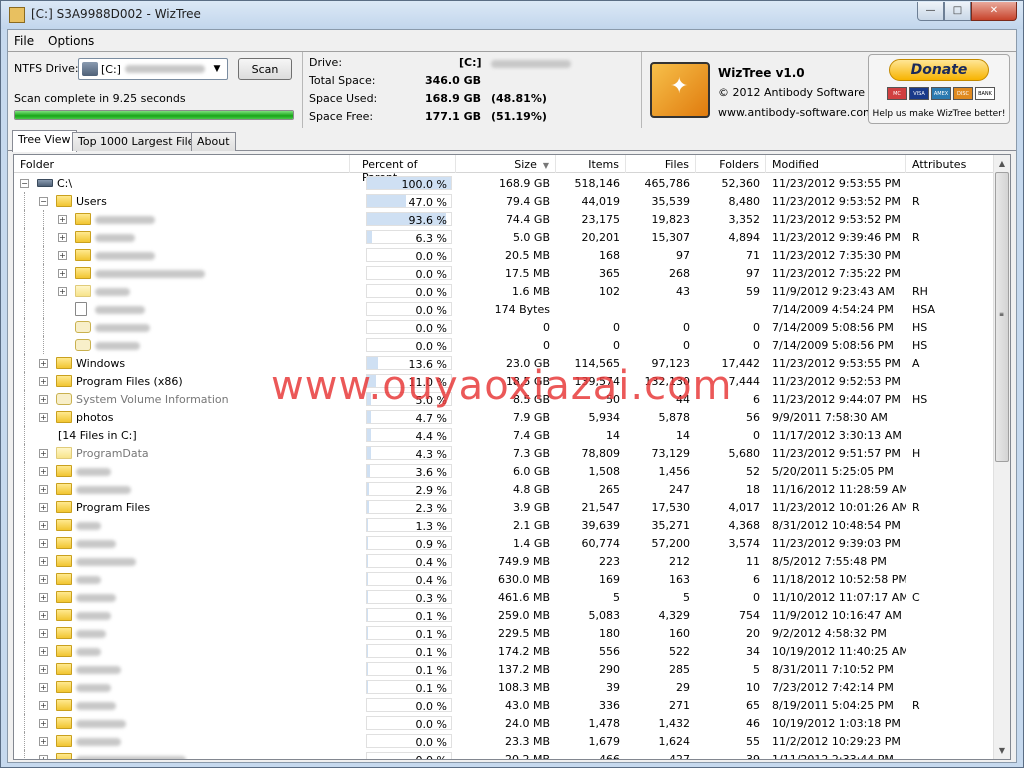 This screenshot has height=768, width=1024. What do you see at coordinates (923, 309) in the screenshot?
I see `cell-attr: HSA` at bounding box center [923, 309].